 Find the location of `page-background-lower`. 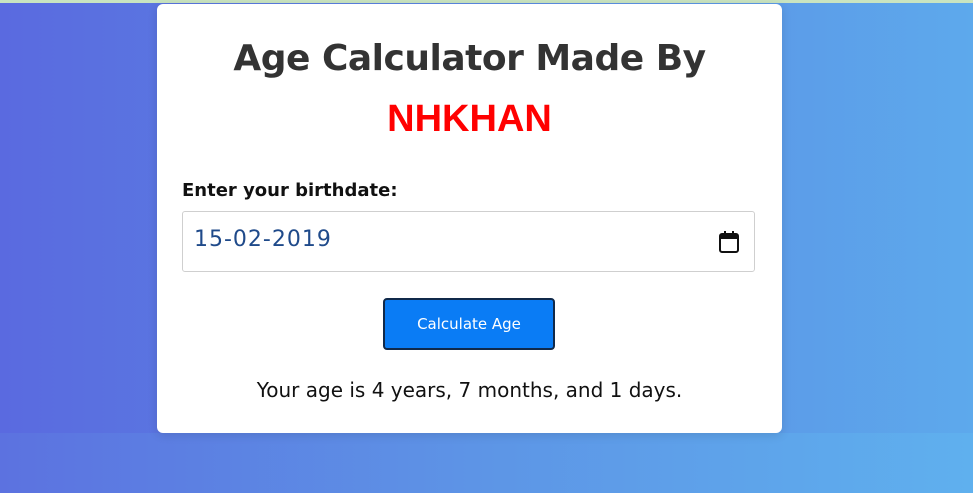

page-background-lower is located at coordinates (486, 463).